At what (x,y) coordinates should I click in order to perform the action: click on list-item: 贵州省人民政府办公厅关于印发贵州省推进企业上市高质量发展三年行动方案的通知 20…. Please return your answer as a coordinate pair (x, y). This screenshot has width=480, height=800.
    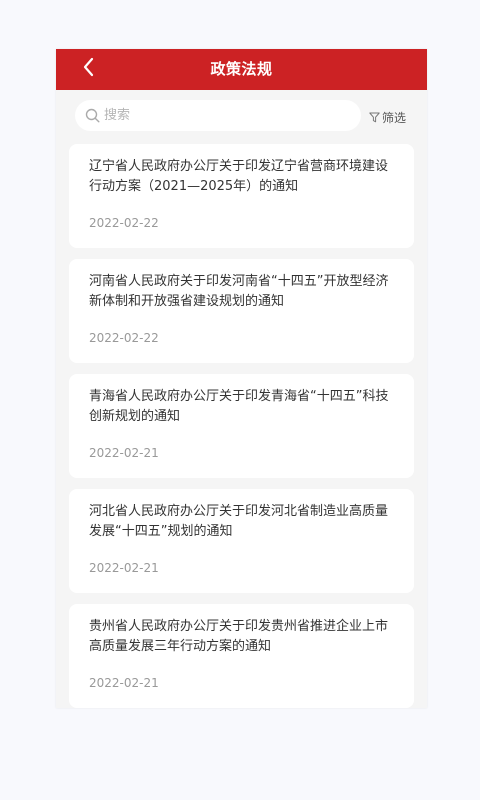
    Looking at the image, I should click on (241, 656).